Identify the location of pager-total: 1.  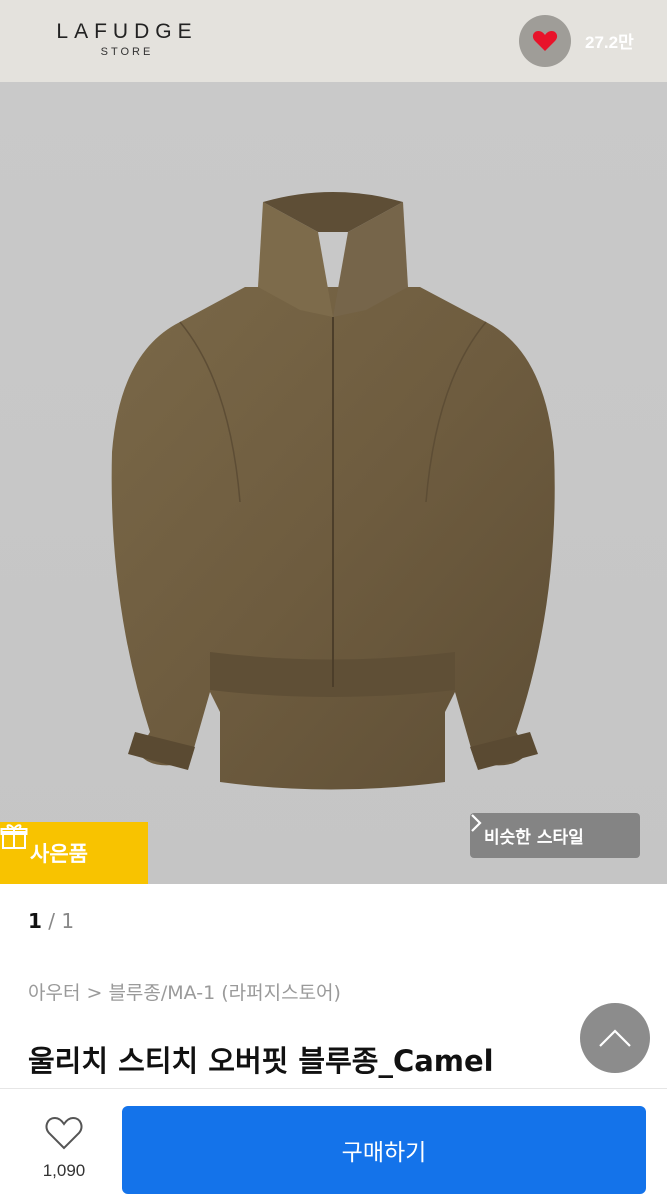
(68, 921).